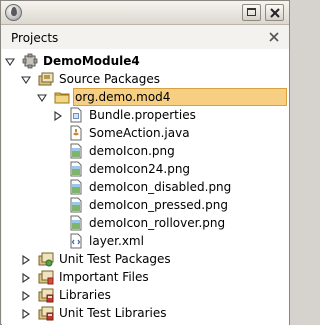  I want to click on java-file-icon, so click(76, 133).